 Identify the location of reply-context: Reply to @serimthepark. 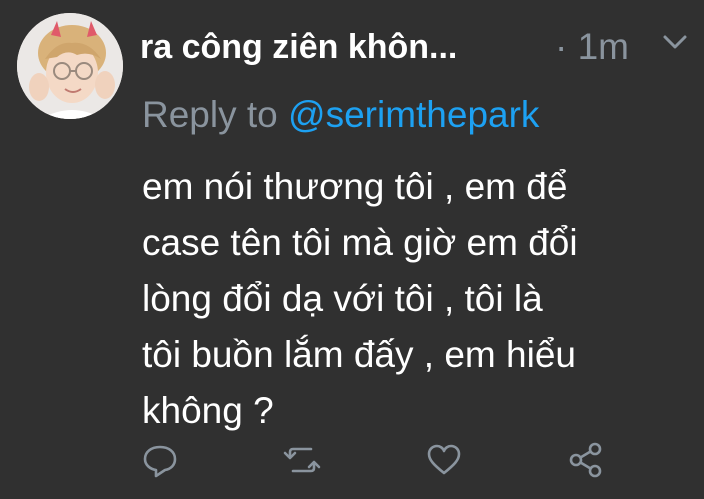
(340, 115).